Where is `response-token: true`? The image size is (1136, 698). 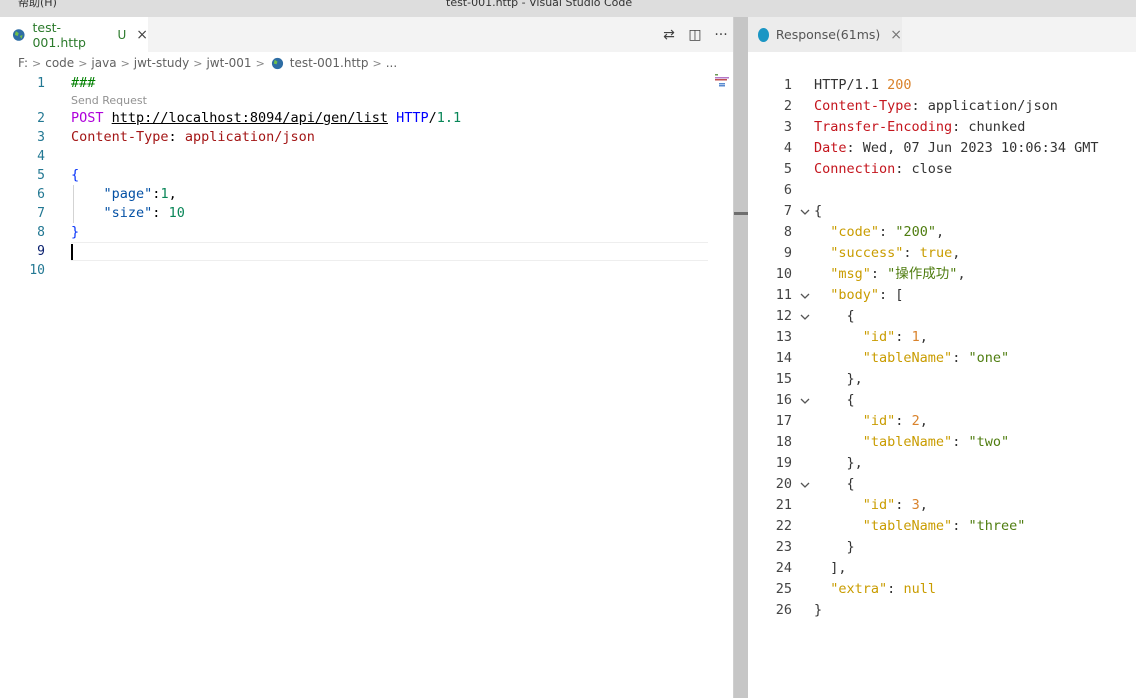
response-token: true is located at coordinates (936, 253).